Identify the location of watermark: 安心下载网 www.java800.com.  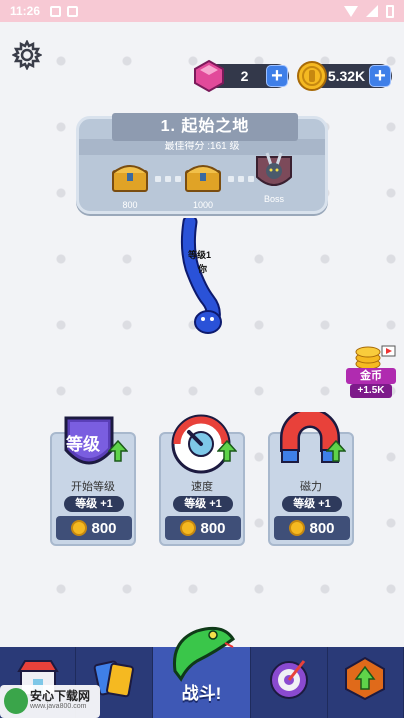
(50, 701).